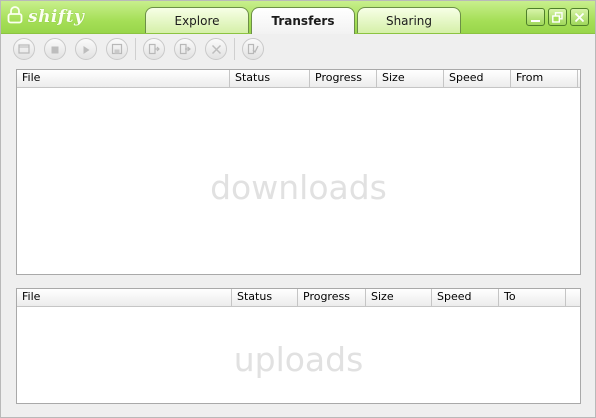  I want to click on tab-label: Explore, so click(197, 20).